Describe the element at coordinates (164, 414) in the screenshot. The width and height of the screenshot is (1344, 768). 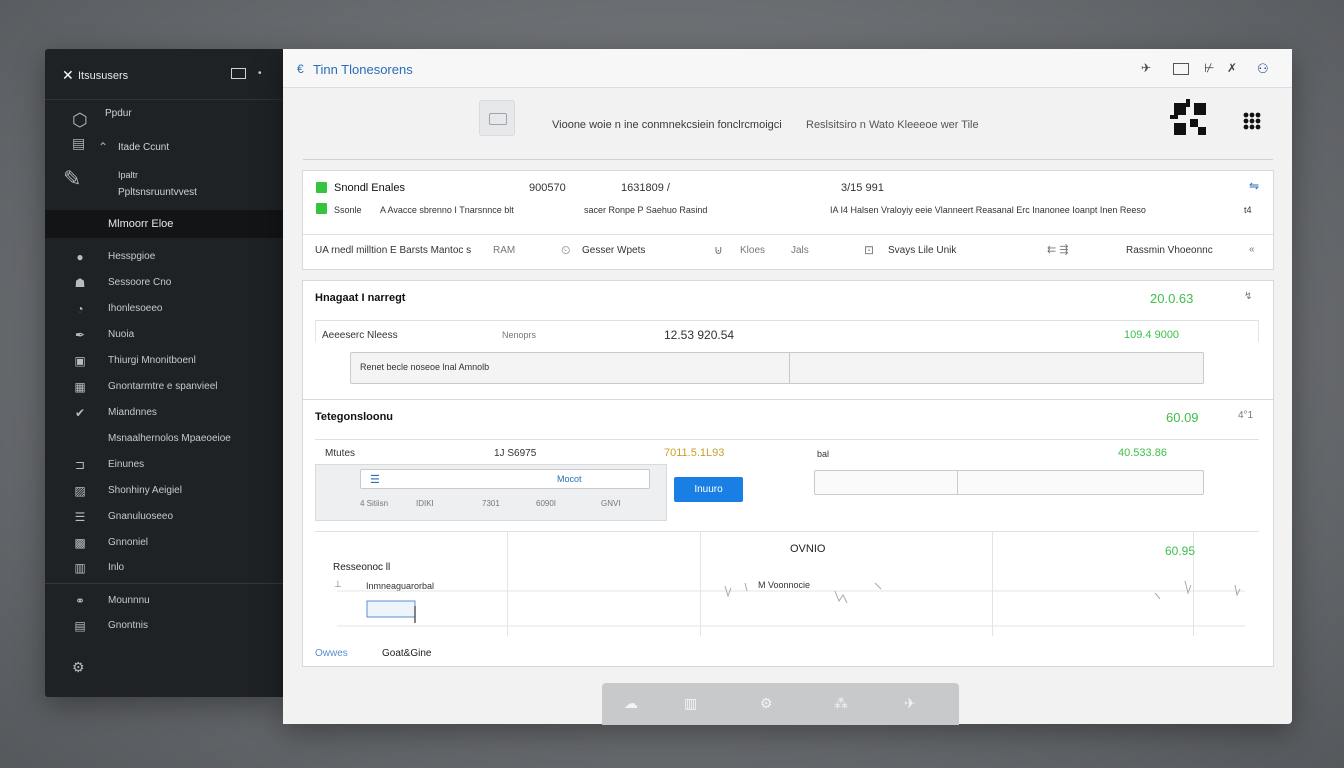
I see `sidebar-item-7: ✔ Miandnnes` at that location.